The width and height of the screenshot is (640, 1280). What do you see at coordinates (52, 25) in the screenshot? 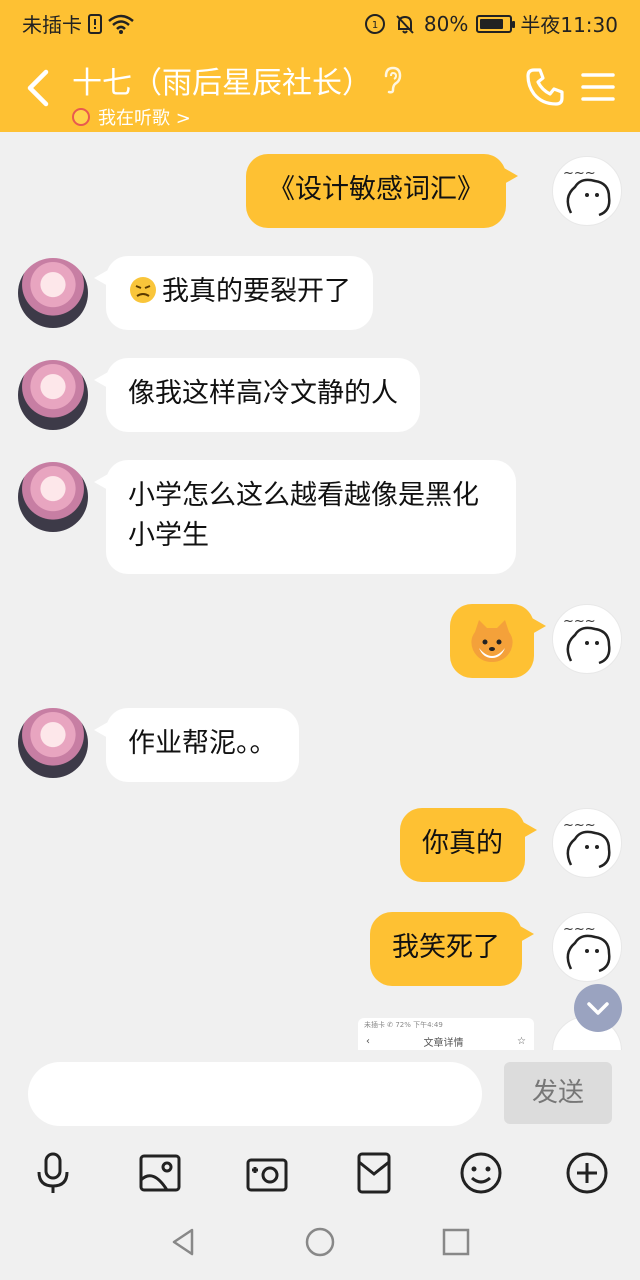
I see `carrier-label: 未插卡` at bounding box center [52, 25].